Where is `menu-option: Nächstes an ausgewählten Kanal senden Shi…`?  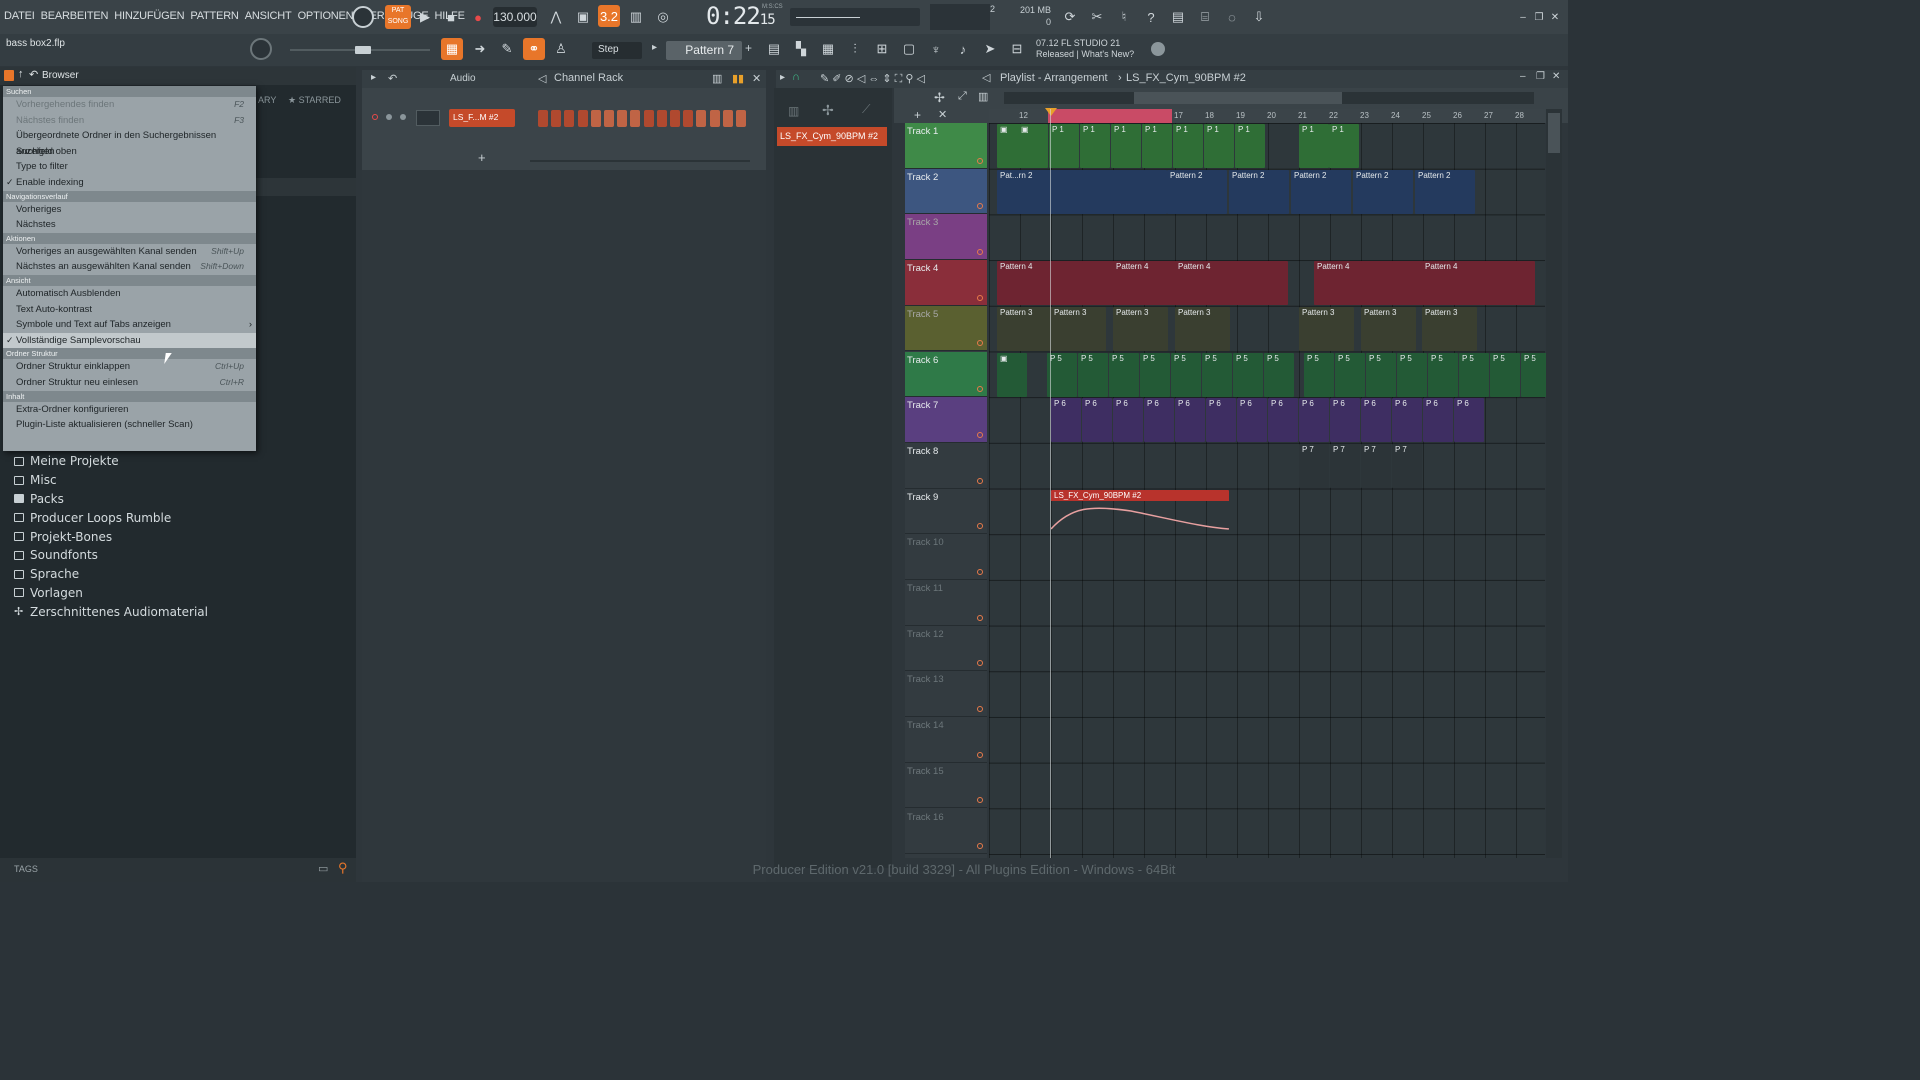
menu-option: Nächstes an ausgewählten Kanal senden Shi… is located at coordinates (129, 267).